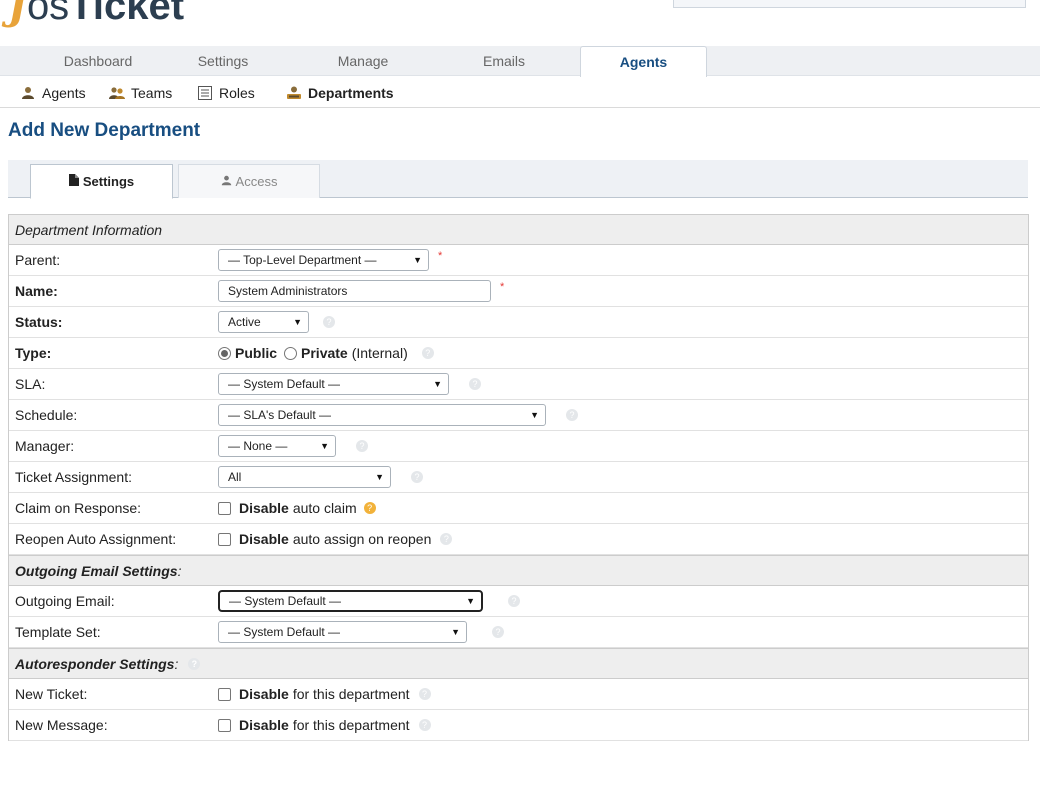 Image resolution: width=1040 pixels, height=790 pixels. I want to click on new-ticket-label: New Ticket:, so click(51, 694).